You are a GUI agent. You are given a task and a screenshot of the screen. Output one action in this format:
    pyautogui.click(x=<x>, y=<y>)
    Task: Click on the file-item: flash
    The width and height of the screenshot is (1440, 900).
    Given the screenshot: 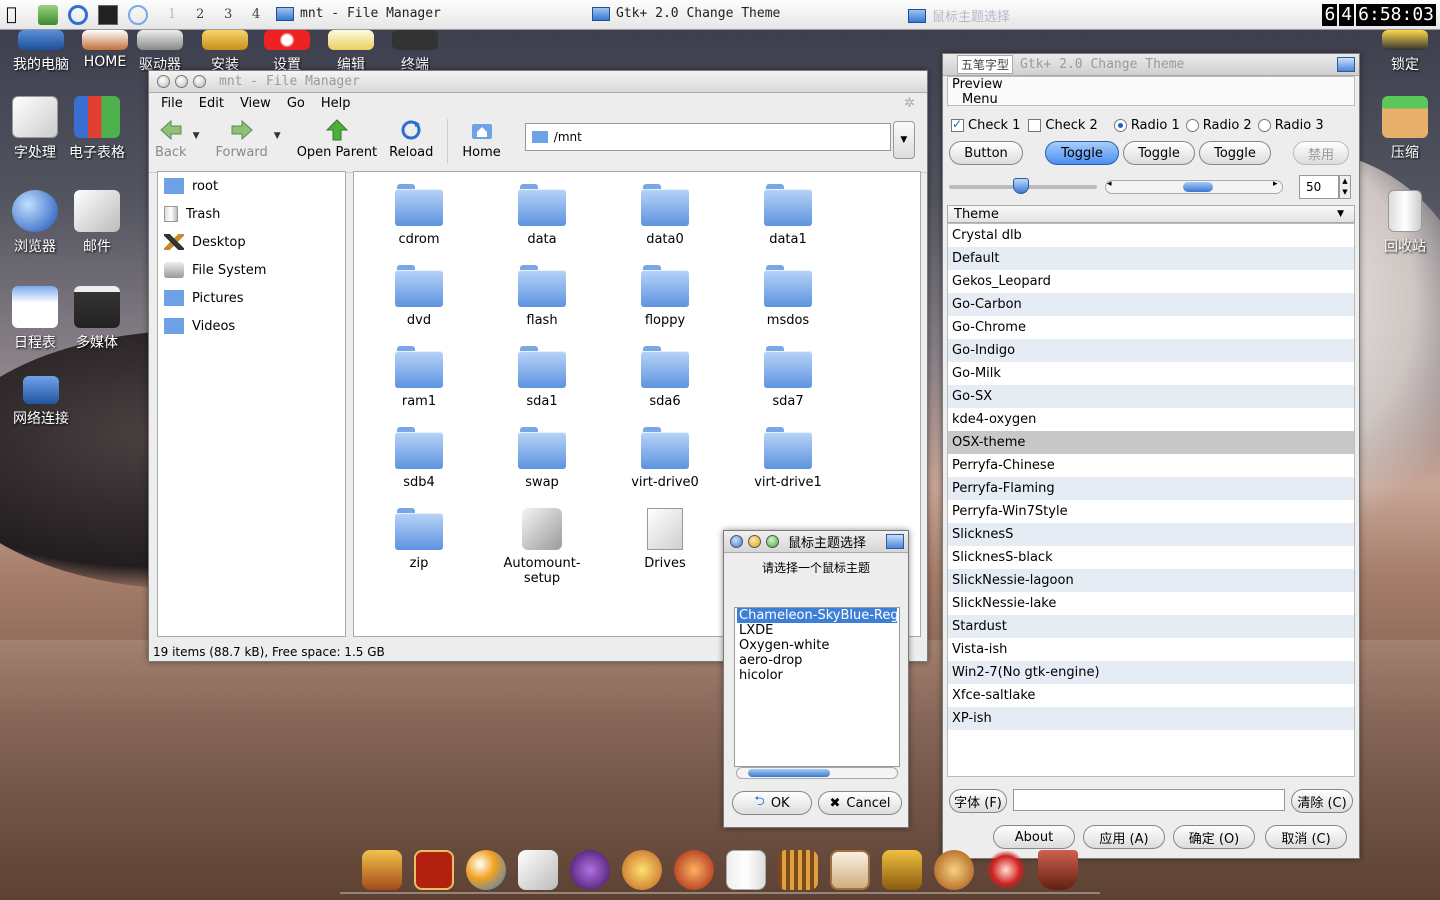 What is the action you would take?
    pyautogui.click(x=542, y=296)
    